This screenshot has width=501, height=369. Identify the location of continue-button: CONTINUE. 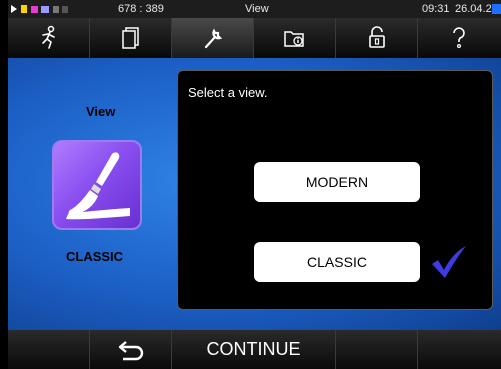
(254, 349).